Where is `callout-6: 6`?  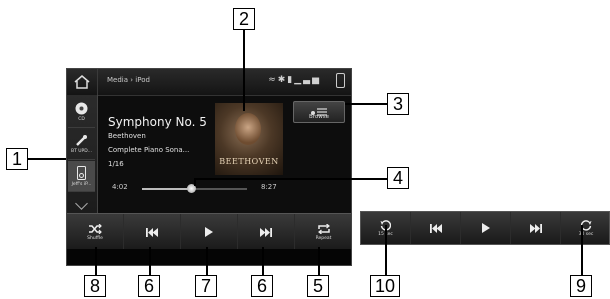
callout-6: 6 is located at coordinates (149, 286).